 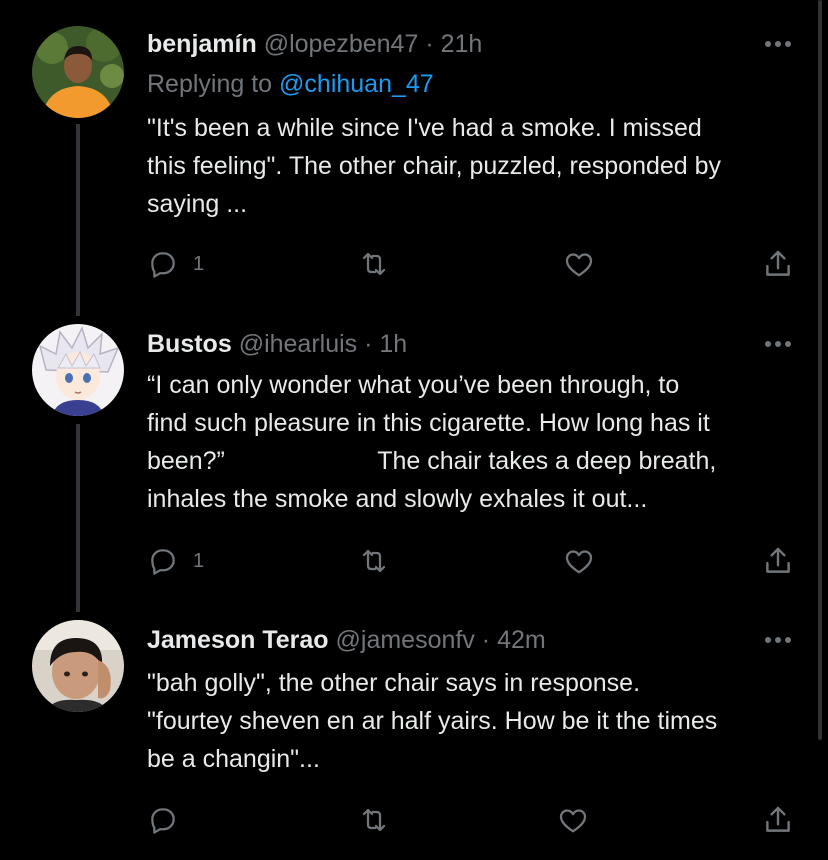 What do you see at coordinates (820, 370) in the screenshot?
I see `scrollbar` at bounding box center [820, 370].